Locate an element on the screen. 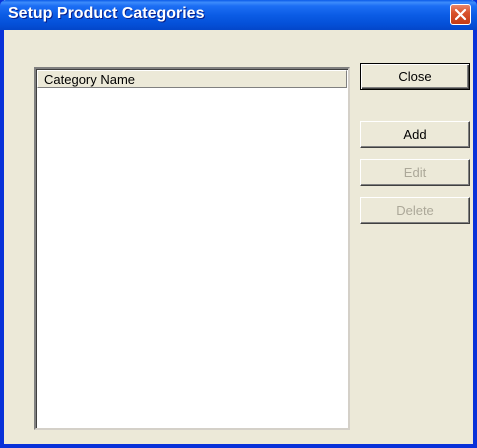 Image resolution: width=477 pixels, height=448 pixels. column-header-label: Category Name is located at coordinates (90, 79).